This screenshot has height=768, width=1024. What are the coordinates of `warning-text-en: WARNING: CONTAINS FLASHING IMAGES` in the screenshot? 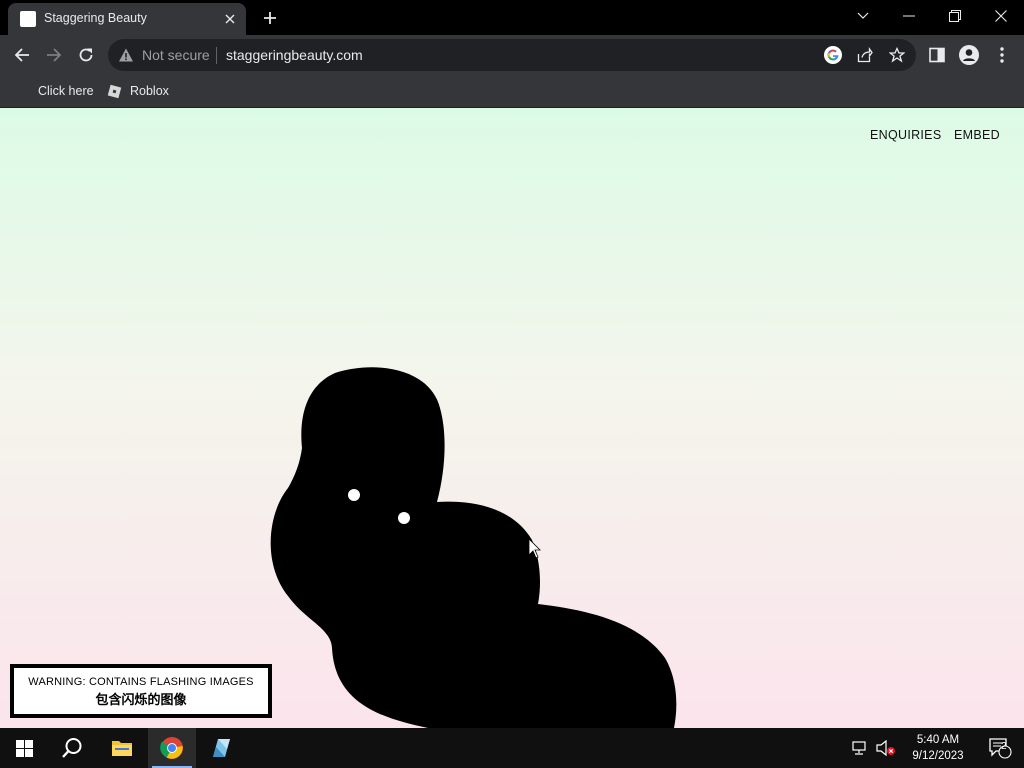 It's located at (141, 682).